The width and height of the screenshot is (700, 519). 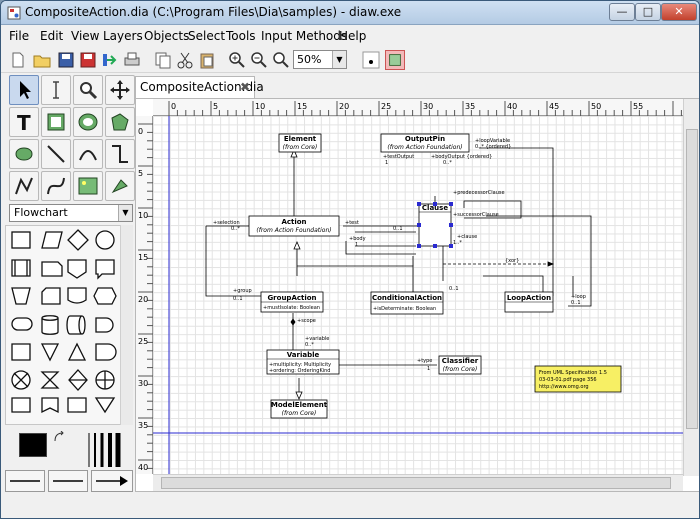 I want to click on copy-icon, so click(x=163, y=60).